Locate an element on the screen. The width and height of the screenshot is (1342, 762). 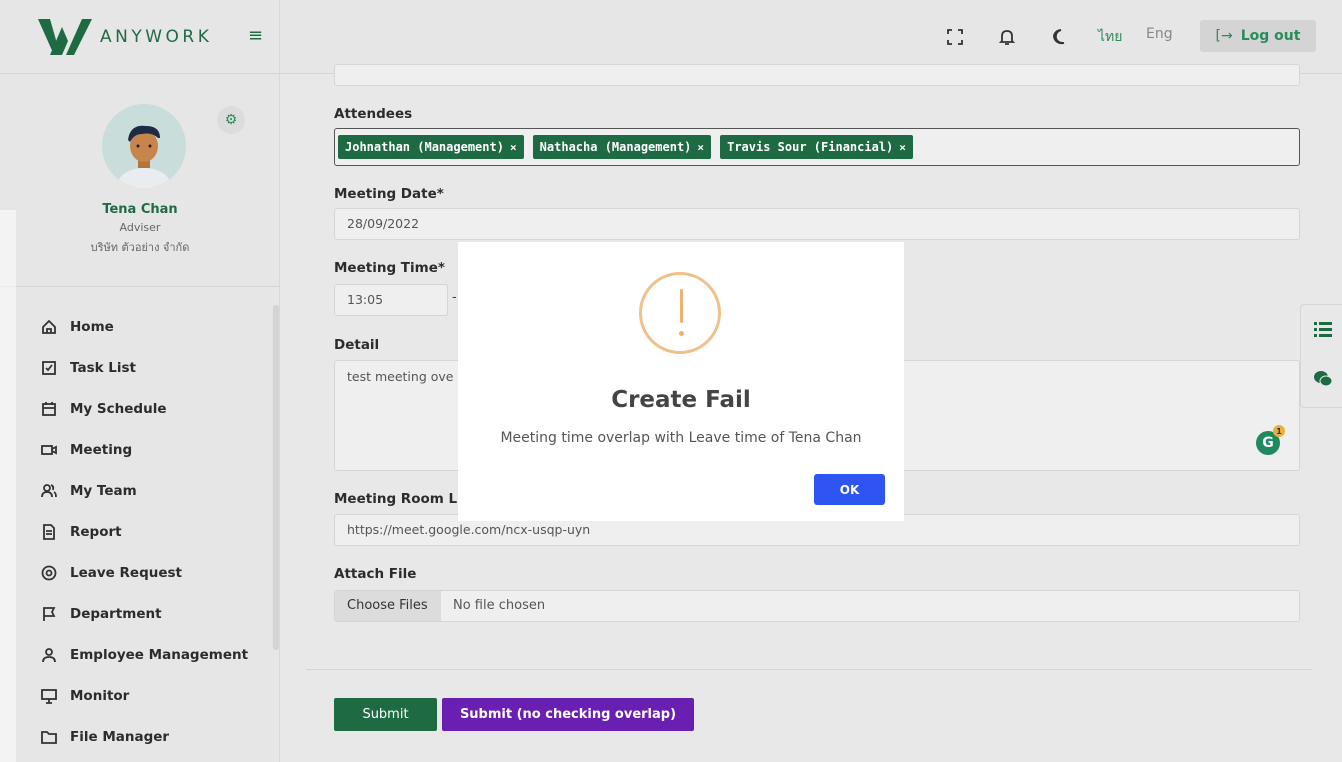
meeting-time-start-input: 13:05 is located at coordinates (391, 300).